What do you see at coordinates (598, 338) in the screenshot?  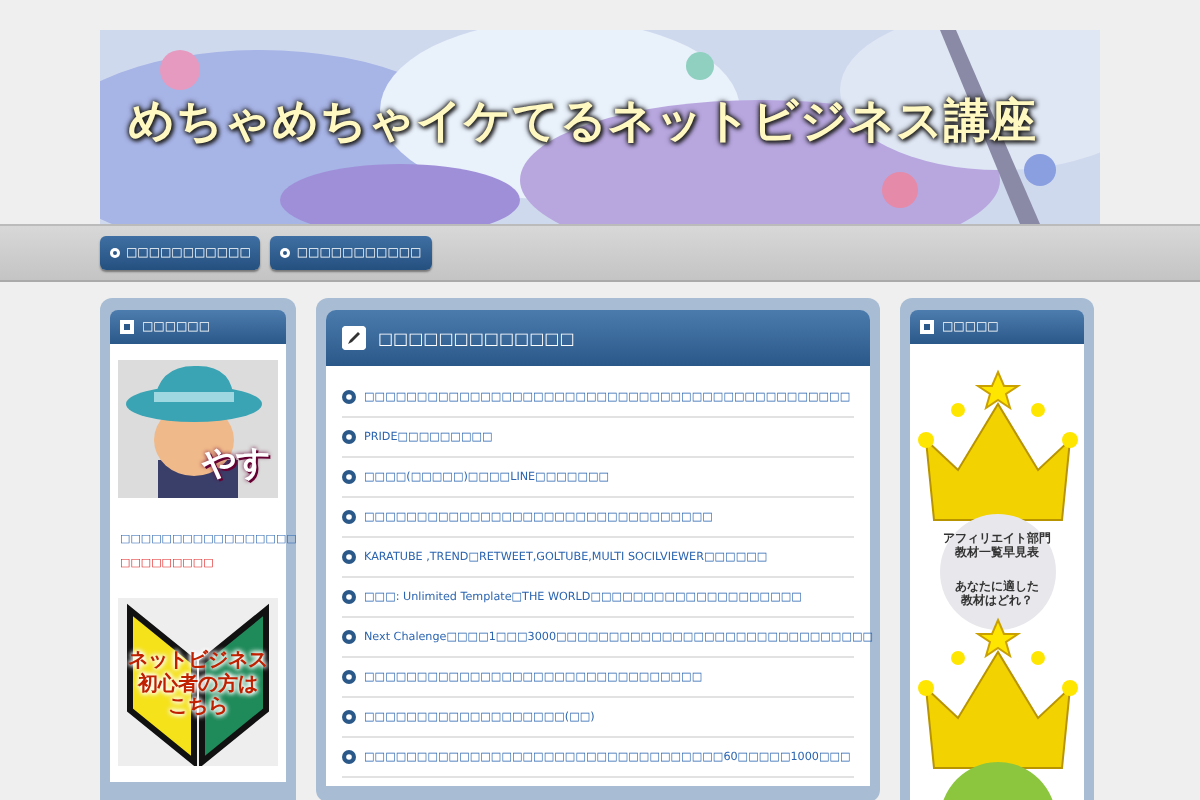 I see `main-header: □□□□□□□□□□□□□` at bounding box center [598, 338].